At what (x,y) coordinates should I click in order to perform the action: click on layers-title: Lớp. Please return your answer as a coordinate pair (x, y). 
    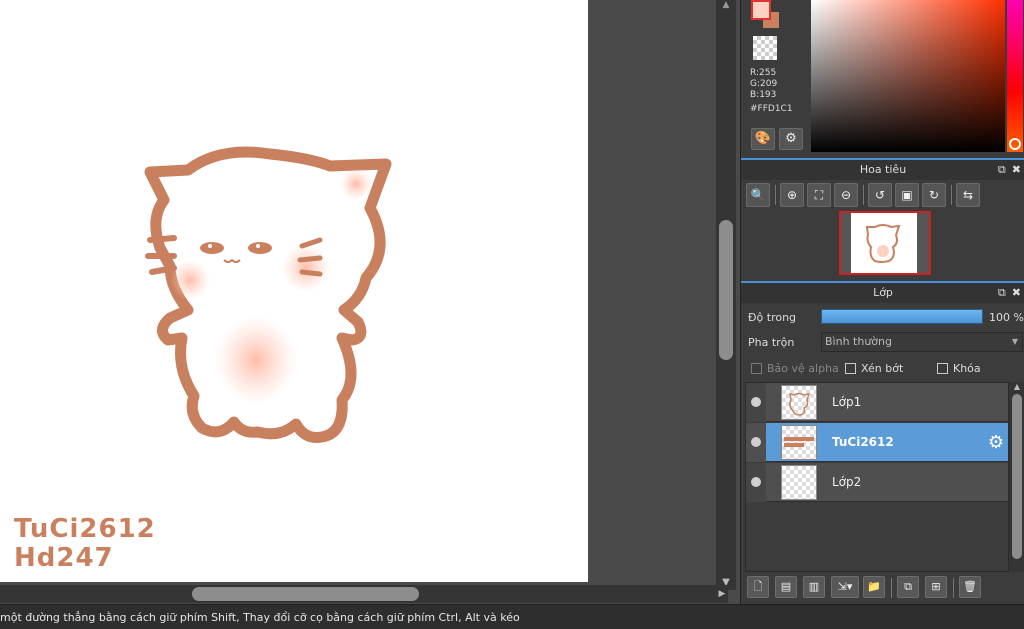
    Looking at the image, I should click on (883, 292).